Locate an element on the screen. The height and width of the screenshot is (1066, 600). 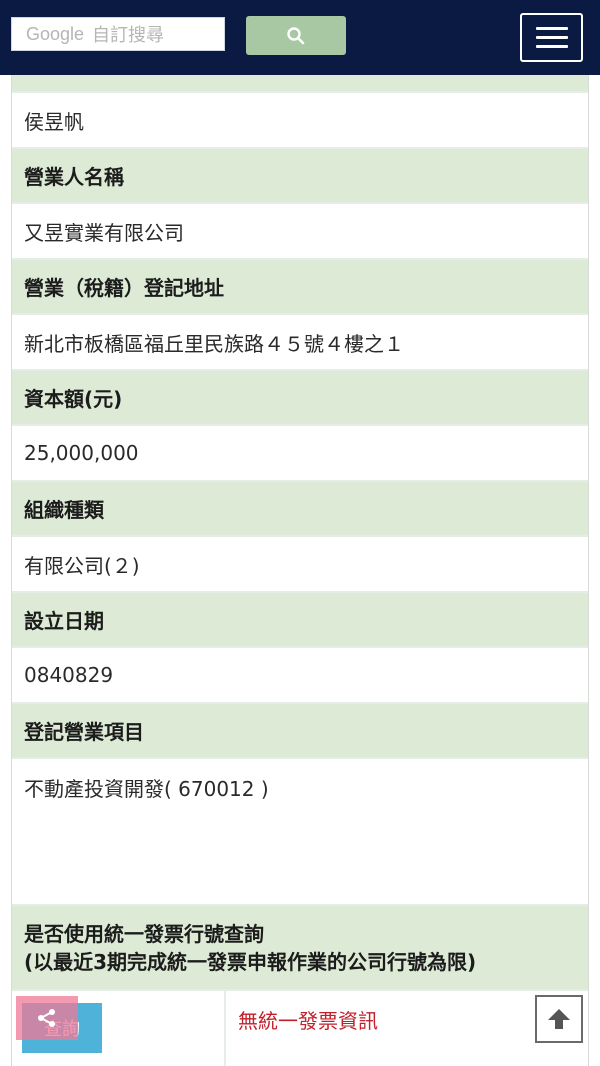
capital-value: 25,000,000 is located at coordinates (300, 454).